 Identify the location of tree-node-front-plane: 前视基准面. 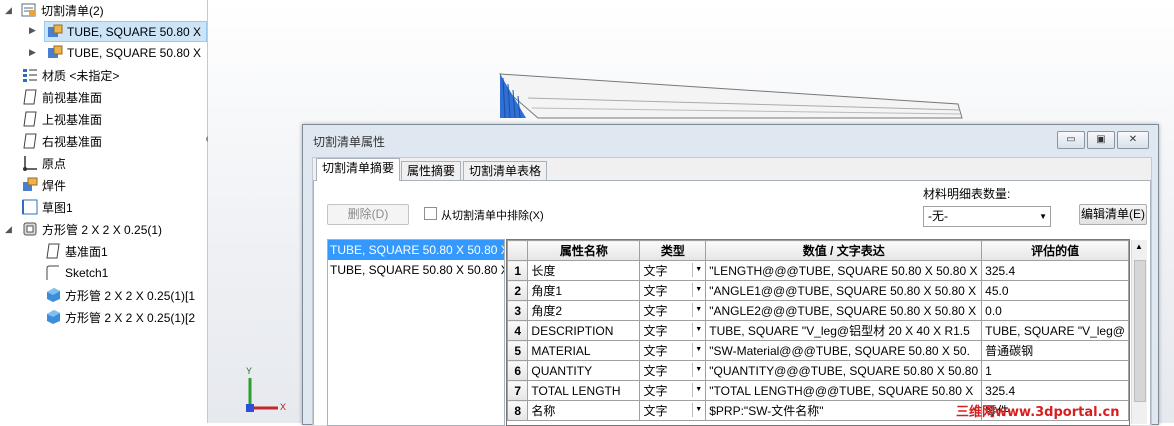
(62, 97).